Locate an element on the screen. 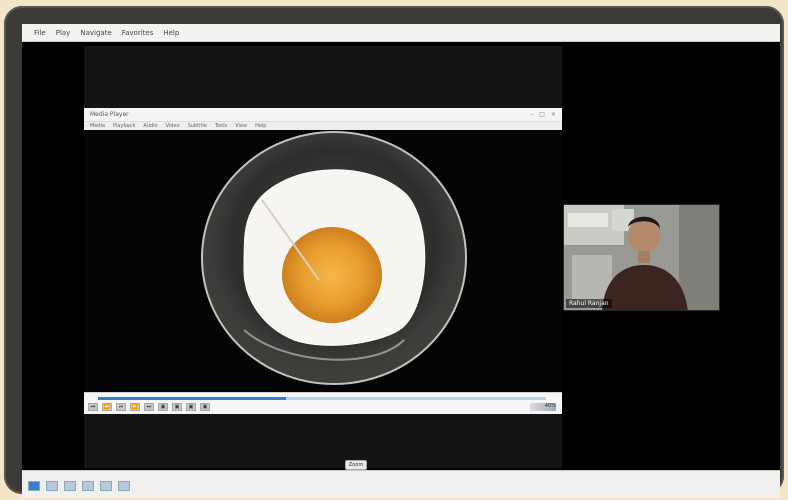 Image resolution: width=788 pixels, height=500 pixels. loop-icon: ▣ is located at coordinates (191, 407).